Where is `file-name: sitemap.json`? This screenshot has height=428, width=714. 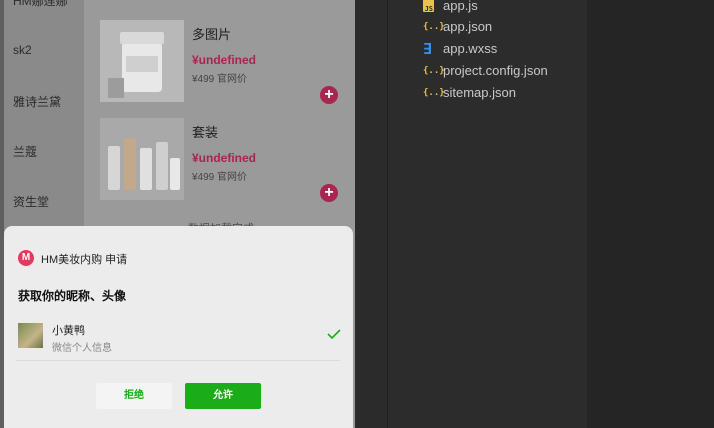 file-name: sitemap.json is located at coordinates (479, 92).